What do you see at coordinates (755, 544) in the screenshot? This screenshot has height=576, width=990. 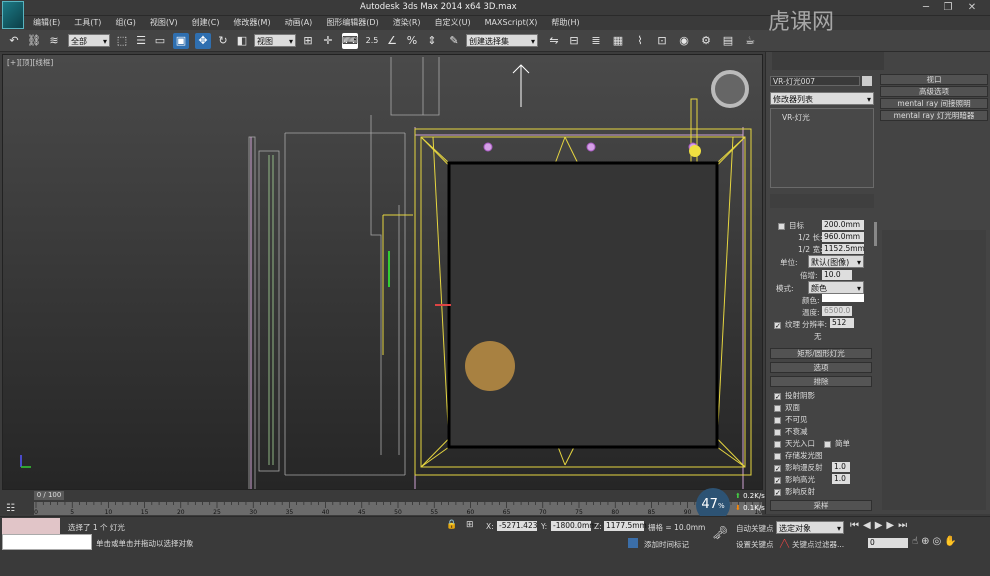 I see `set-key-button: 设置关键点` at bounding box center [755, 544].